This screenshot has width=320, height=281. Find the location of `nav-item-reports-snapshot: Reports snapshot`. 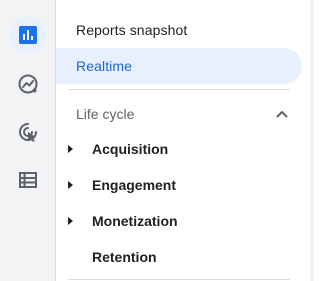

nav-item-reports-snapshot: Reports snapshot is located at coordinates (179, 30).